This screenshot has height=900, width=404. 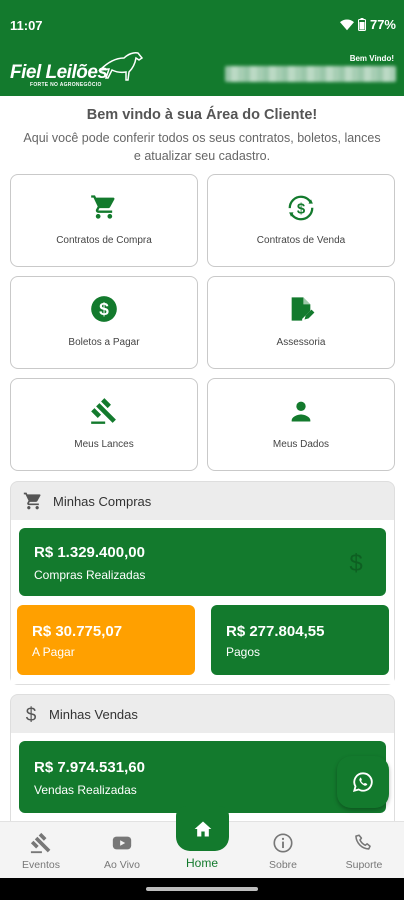 What do you see at coordinates (90, 575) in the screenshot?
I see `amount-label: Compras Realizadas` at bounding box center [90, 575].